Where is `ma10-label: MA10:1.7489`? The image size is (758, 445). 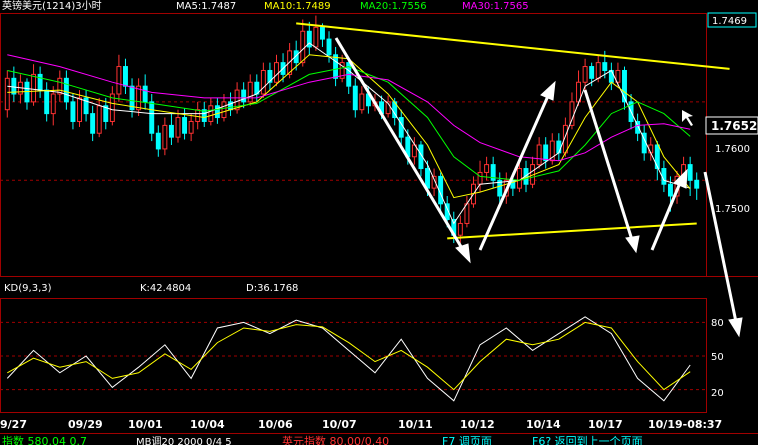 ma10-label: MA10:1.7489 is located at coordinates (297, 6).